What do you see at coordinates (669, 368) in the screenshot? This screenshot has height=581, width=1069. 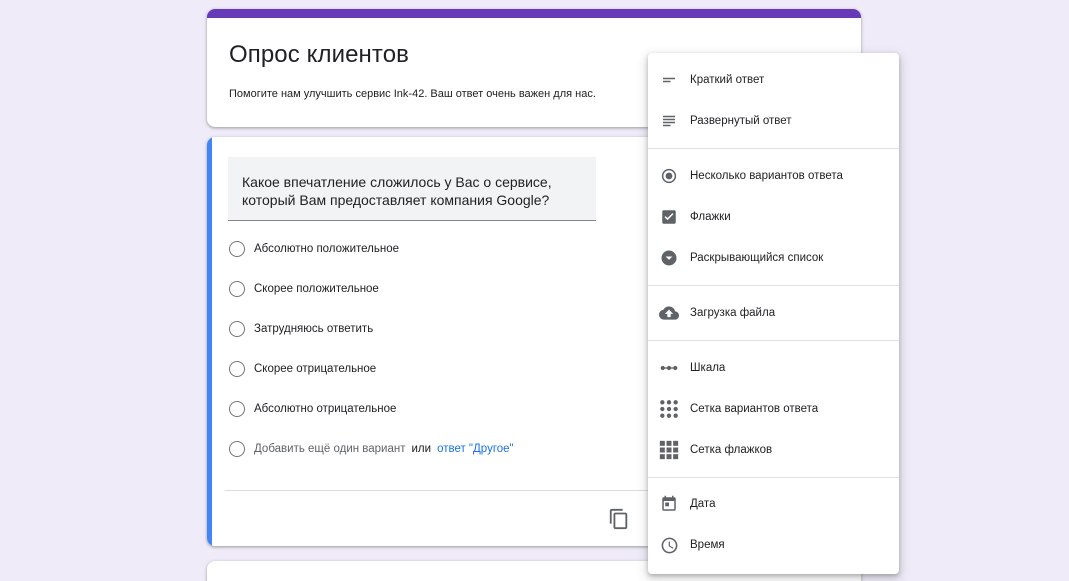 I see `linear-scale-icon` at bounding box center [669, 368].